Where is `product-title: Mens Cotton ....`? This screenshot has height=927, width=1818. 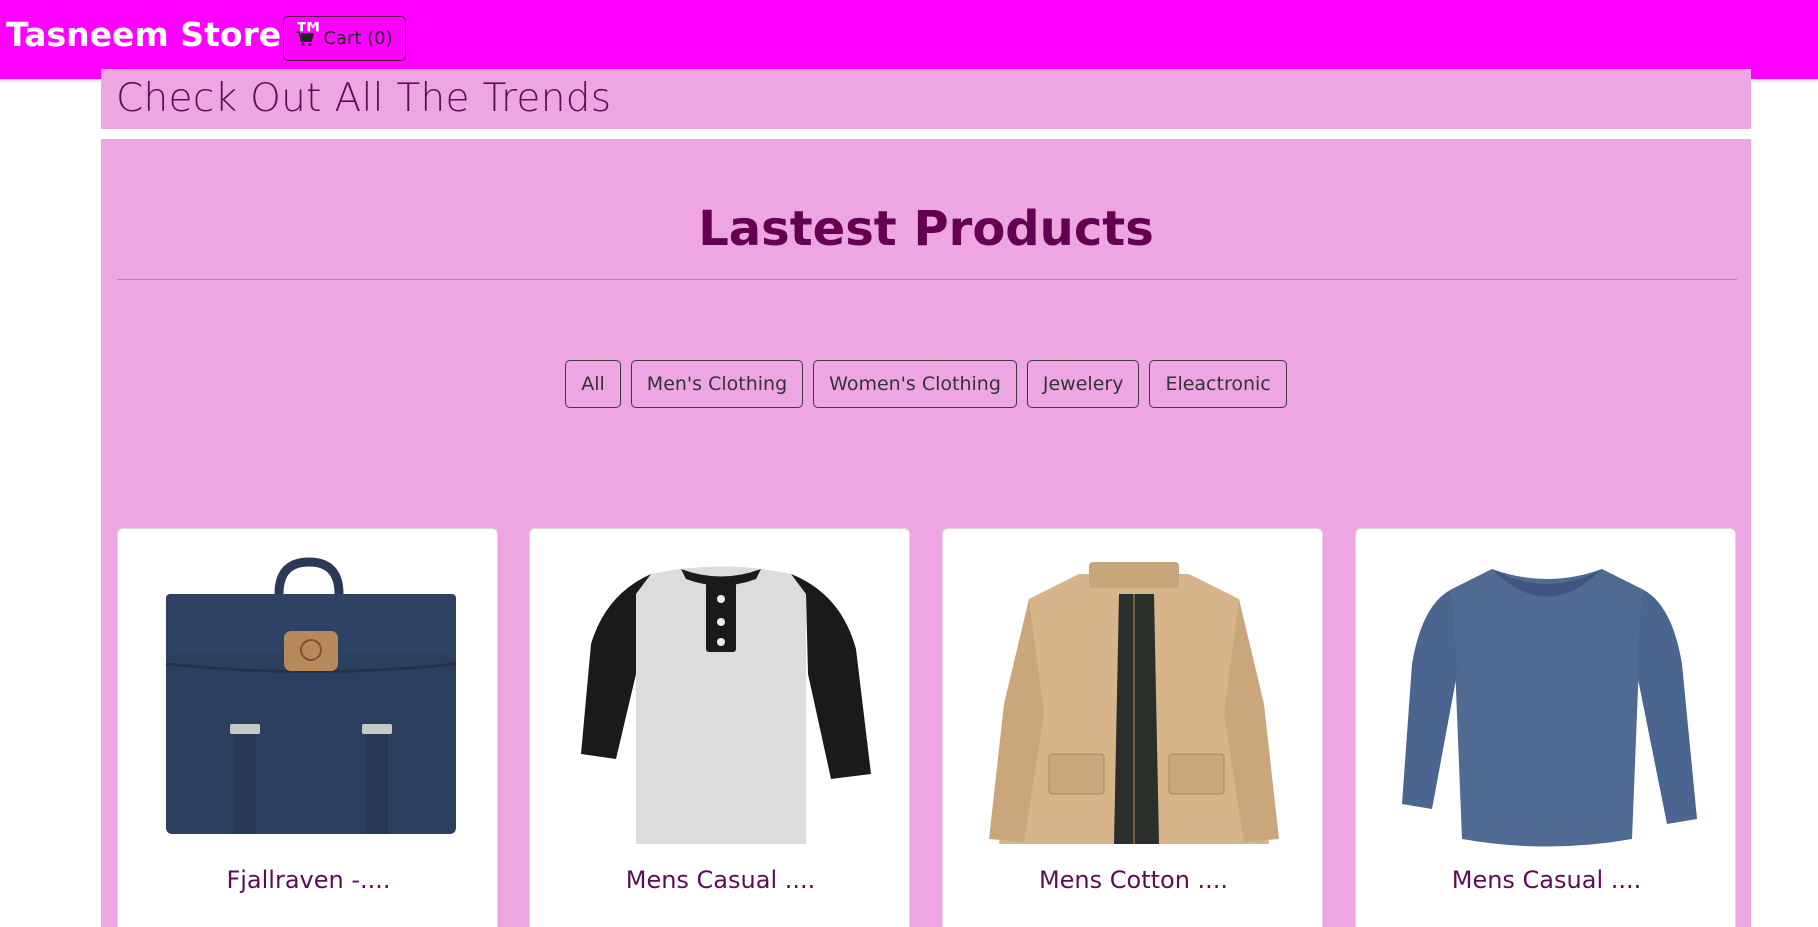 product-title: Mens Cotton .... is located at coordinates (1132, 880).